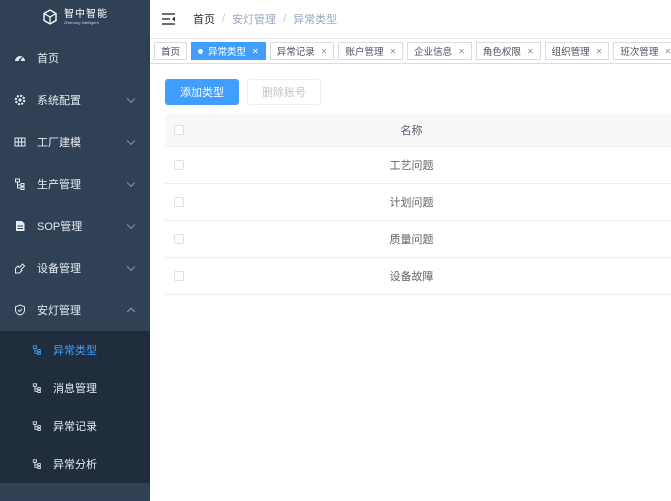  I want to click on header: 首页 / 安灯管理 / 异常类型, so click(410, 19).